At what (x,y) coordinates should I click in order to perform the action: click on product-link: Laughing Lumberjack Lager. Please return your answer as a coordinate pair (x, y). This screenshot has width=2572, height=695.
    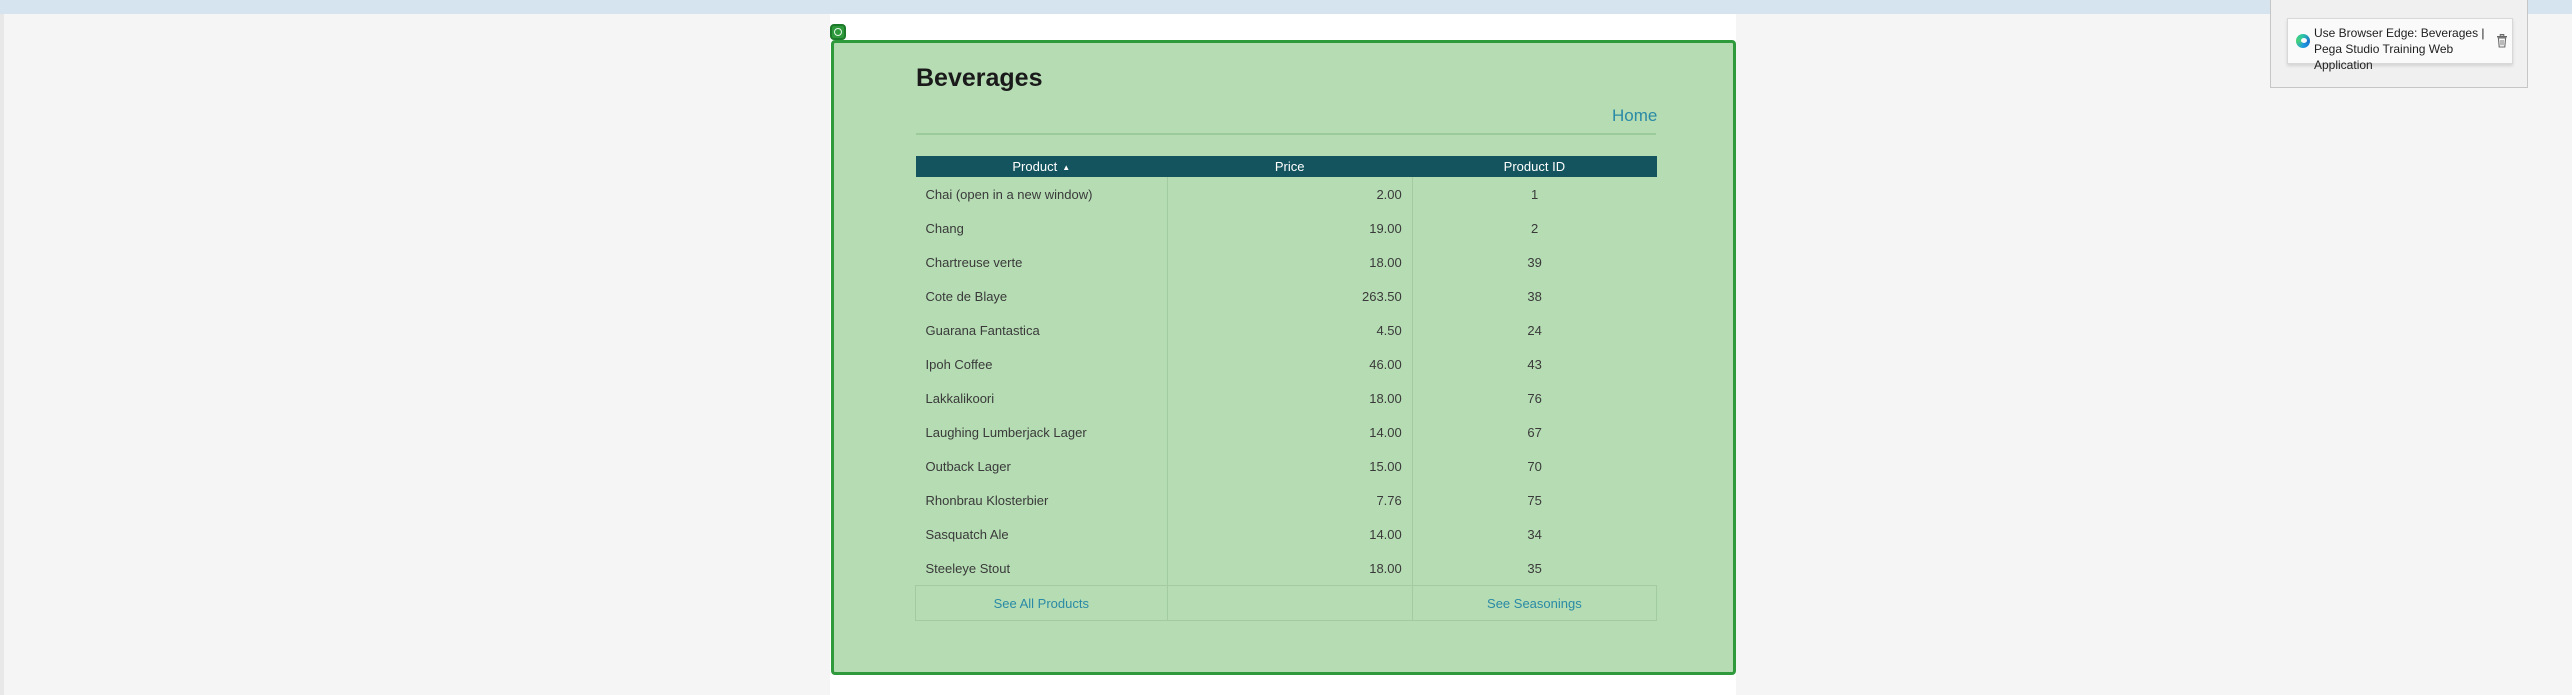
    Looking at the image, I should click on (1041, 432).